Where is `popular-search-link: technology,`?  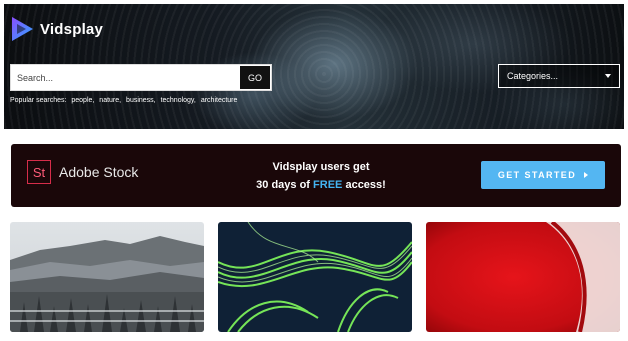 popular-search-link: technology, is located at coordinates (178, 100).